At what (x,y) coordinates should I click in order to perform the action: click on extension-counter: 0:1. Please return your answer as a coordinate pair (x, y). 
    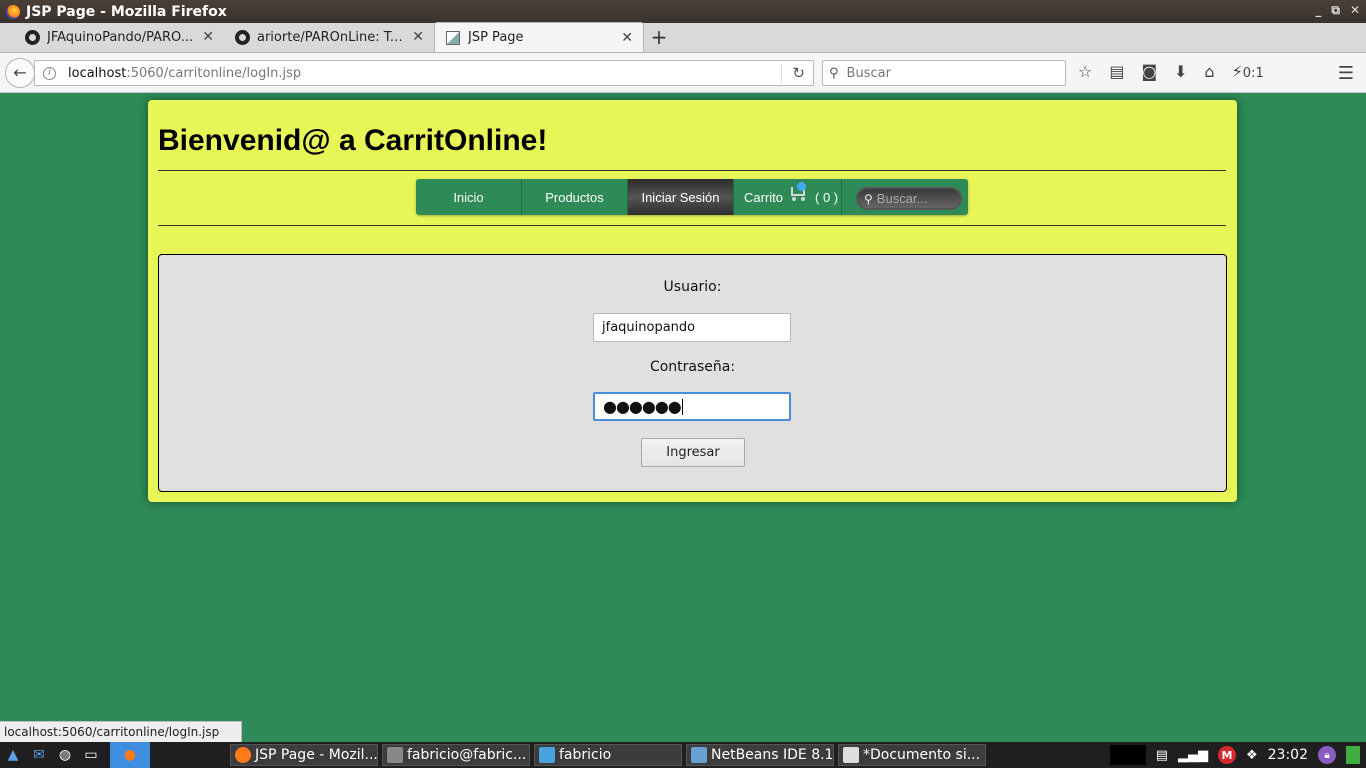
    Looking at the image, I should click on (1253, 73).